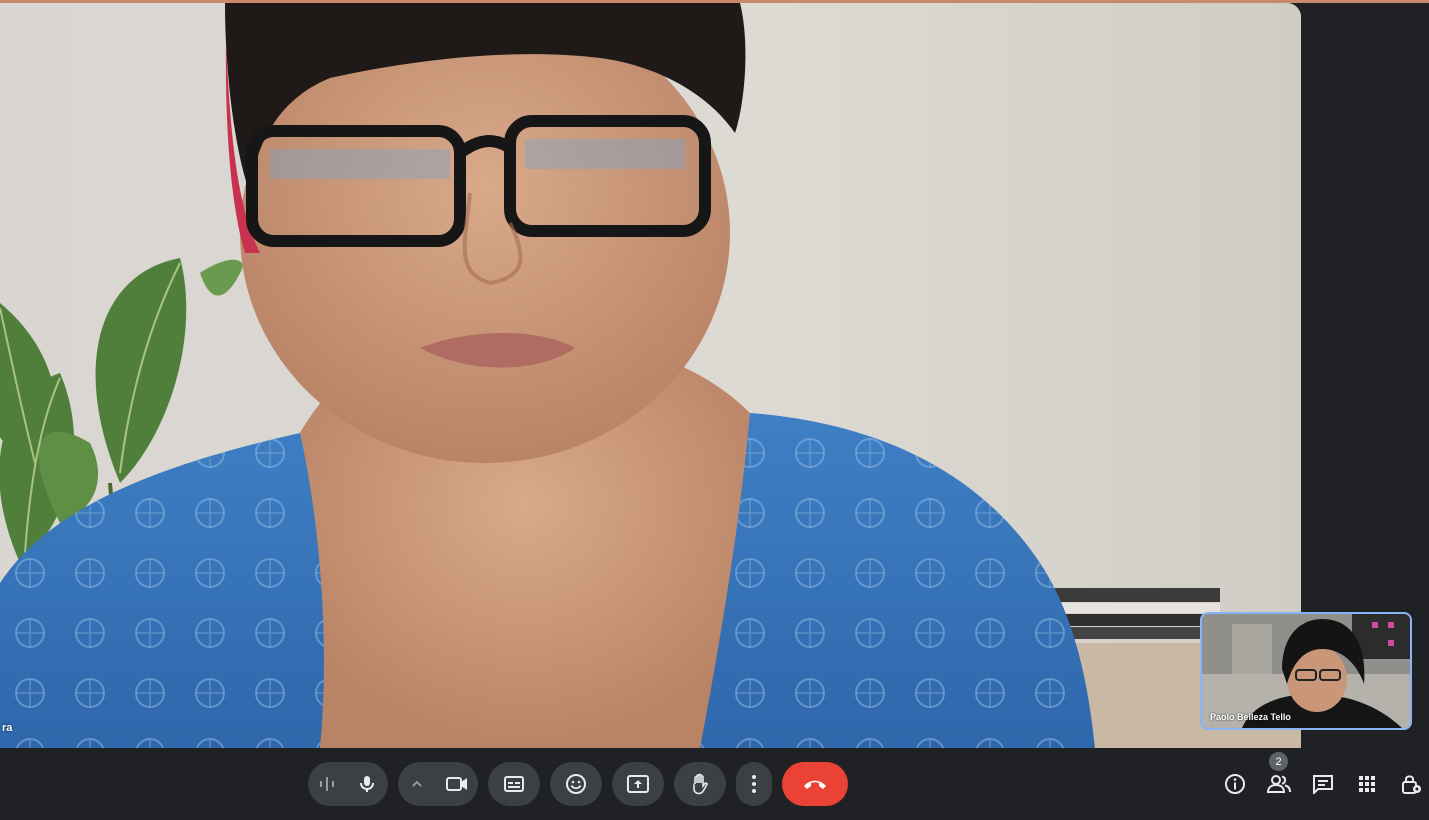 Image resolution: width=1429 pixels, height=820 pixels. I want to click on audio-controls-group, so click(348, 784).